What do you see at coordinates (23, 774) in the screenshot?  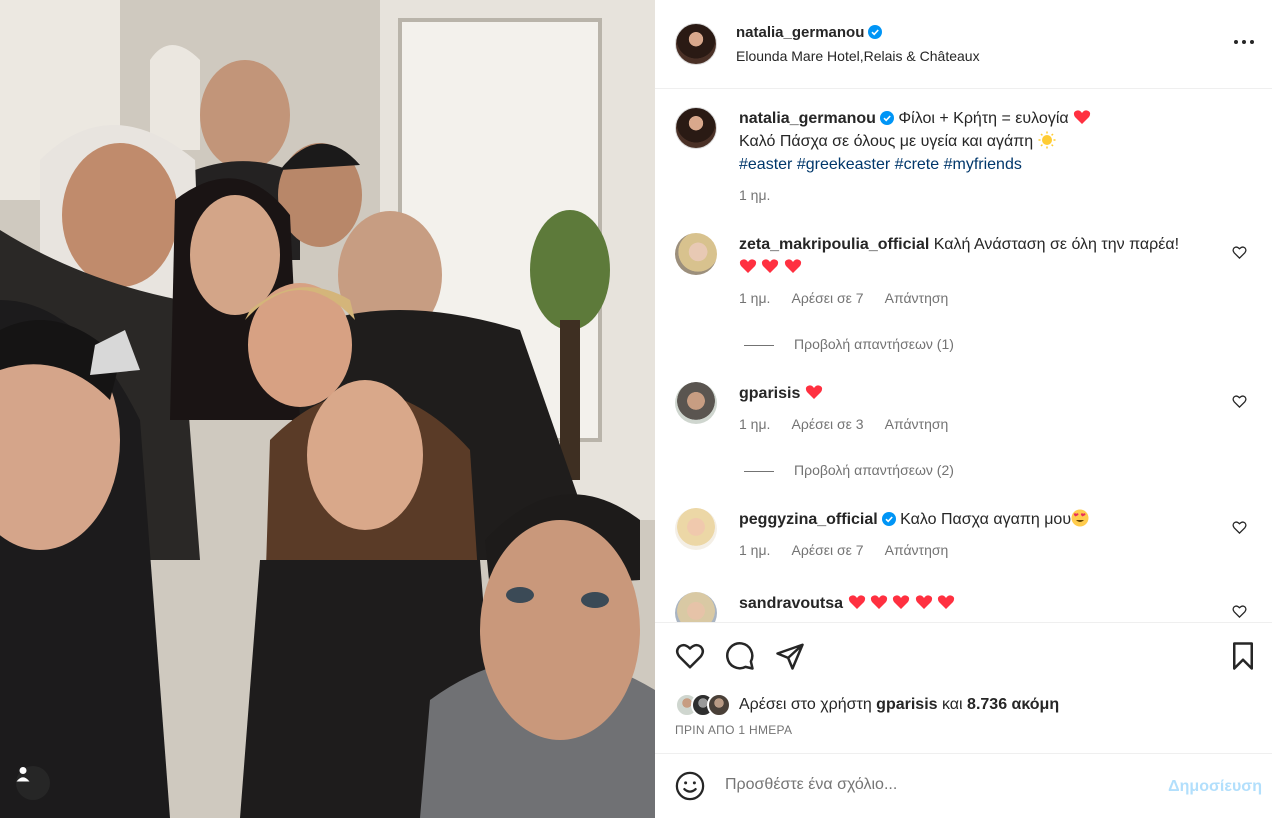 I see `user-icon` at bounding box center [23, 774].